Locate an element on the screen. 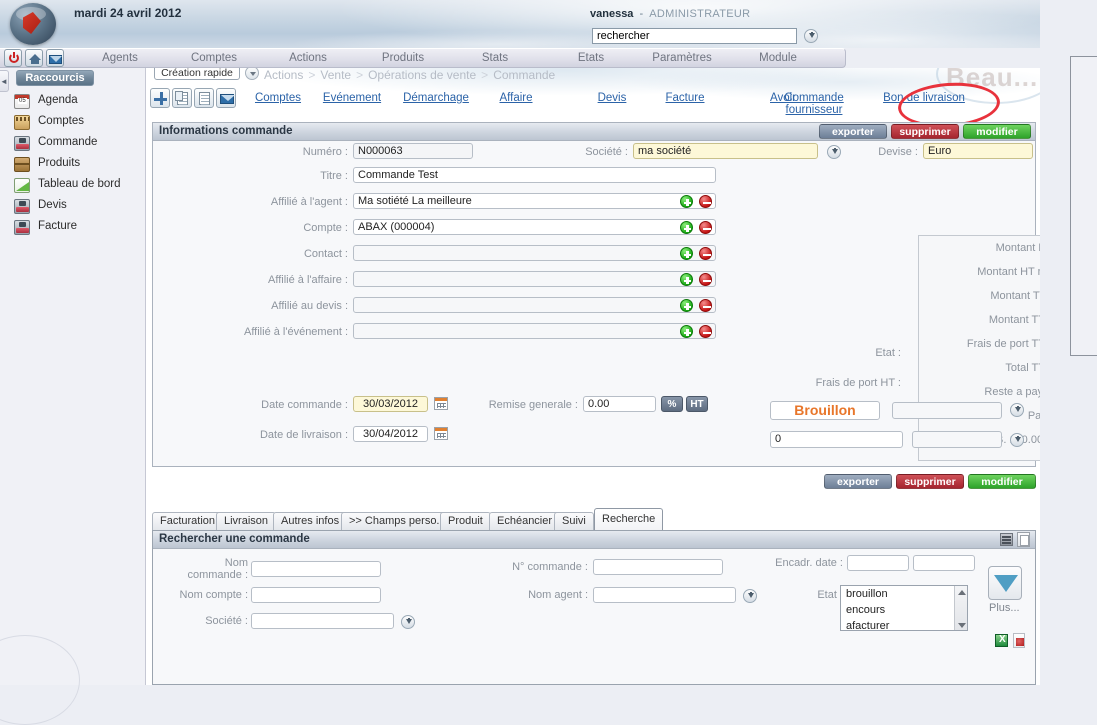 Image resolution: width=1097 pixels, height=725 pixels. add-contact-icon is located at coordinates (686, 253).